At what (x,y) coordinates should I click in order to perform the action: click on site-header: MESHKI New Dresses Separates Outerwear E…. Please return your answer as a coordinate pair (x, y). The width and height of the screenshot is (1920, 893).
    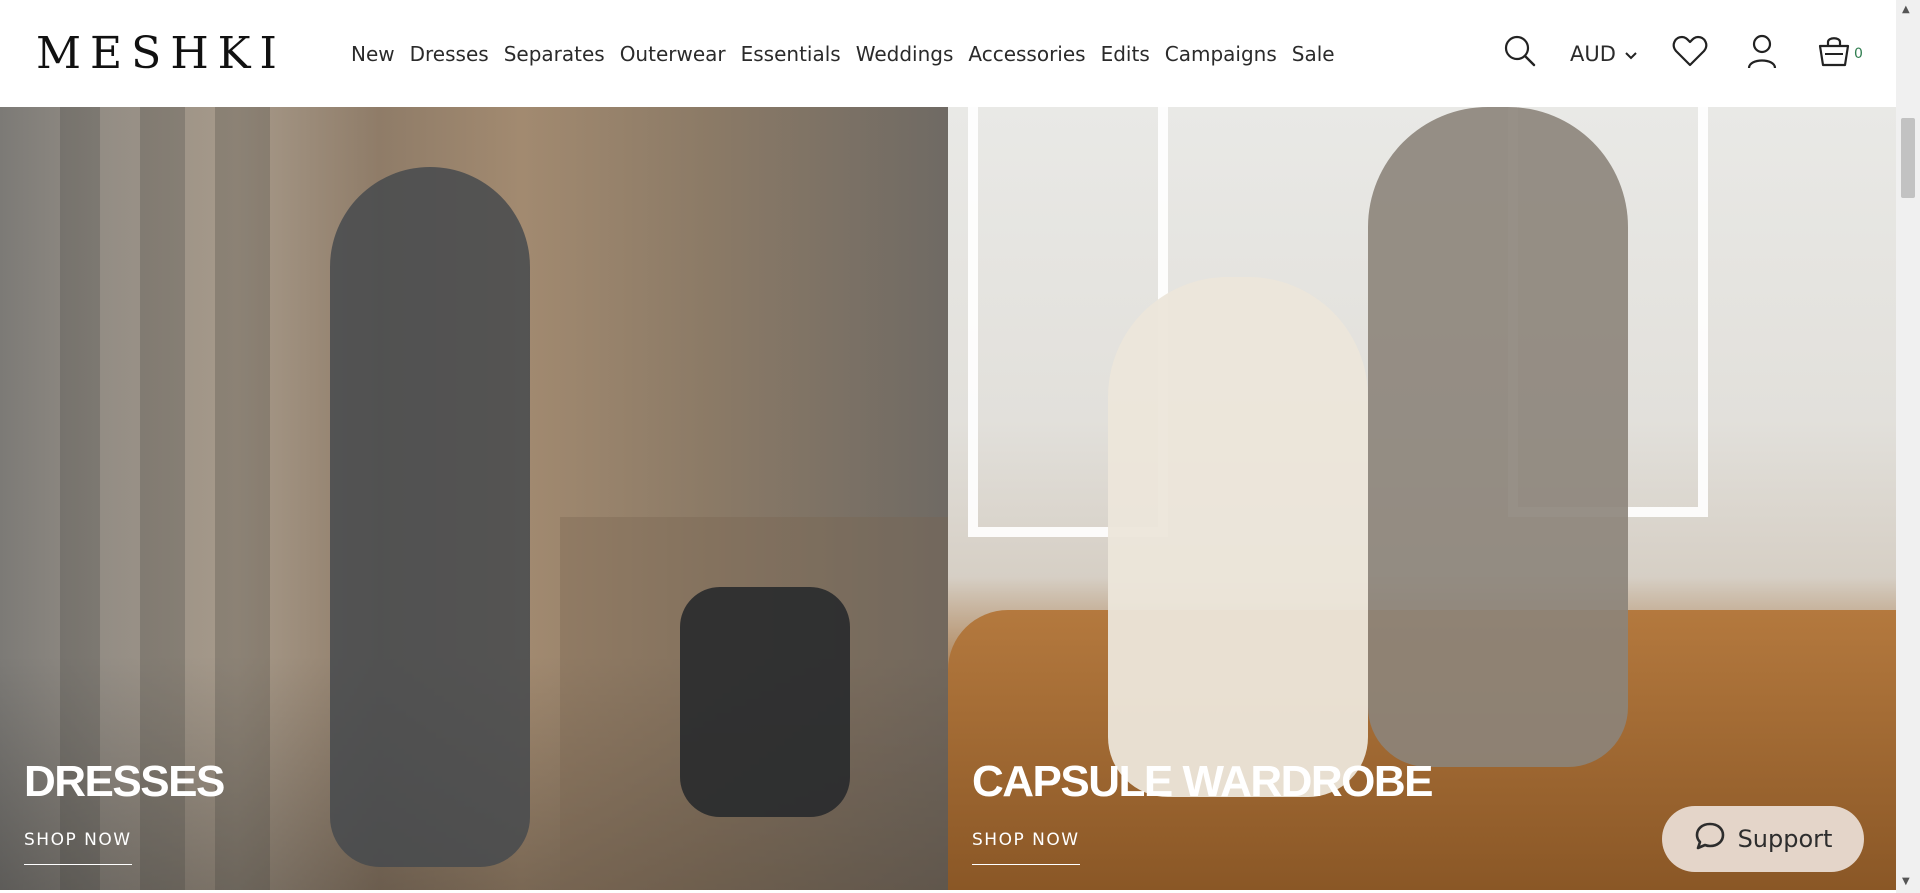
    Looking at the image, I should click on (948, 53).